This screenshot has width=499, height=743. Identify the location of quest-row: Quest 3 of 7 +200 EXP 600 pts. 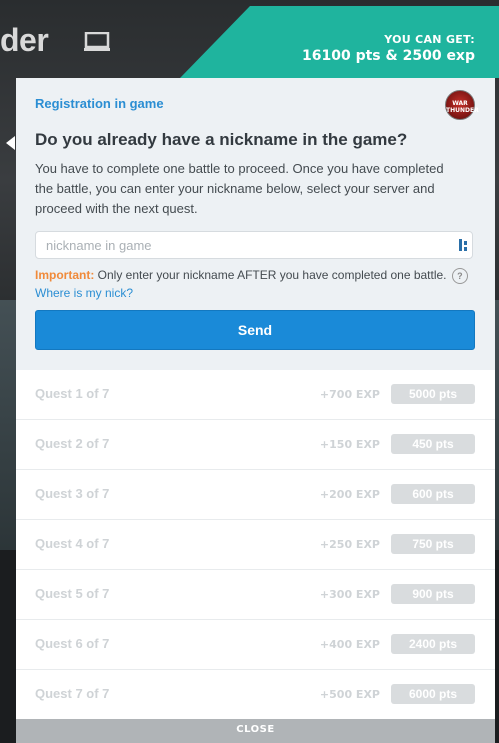
(255, 495).